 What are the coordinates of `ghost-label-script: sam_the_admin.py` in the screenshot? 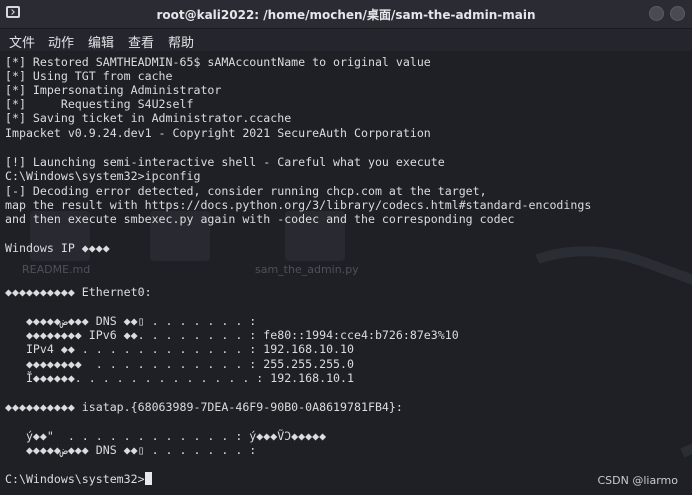 It's located at (307, 269).